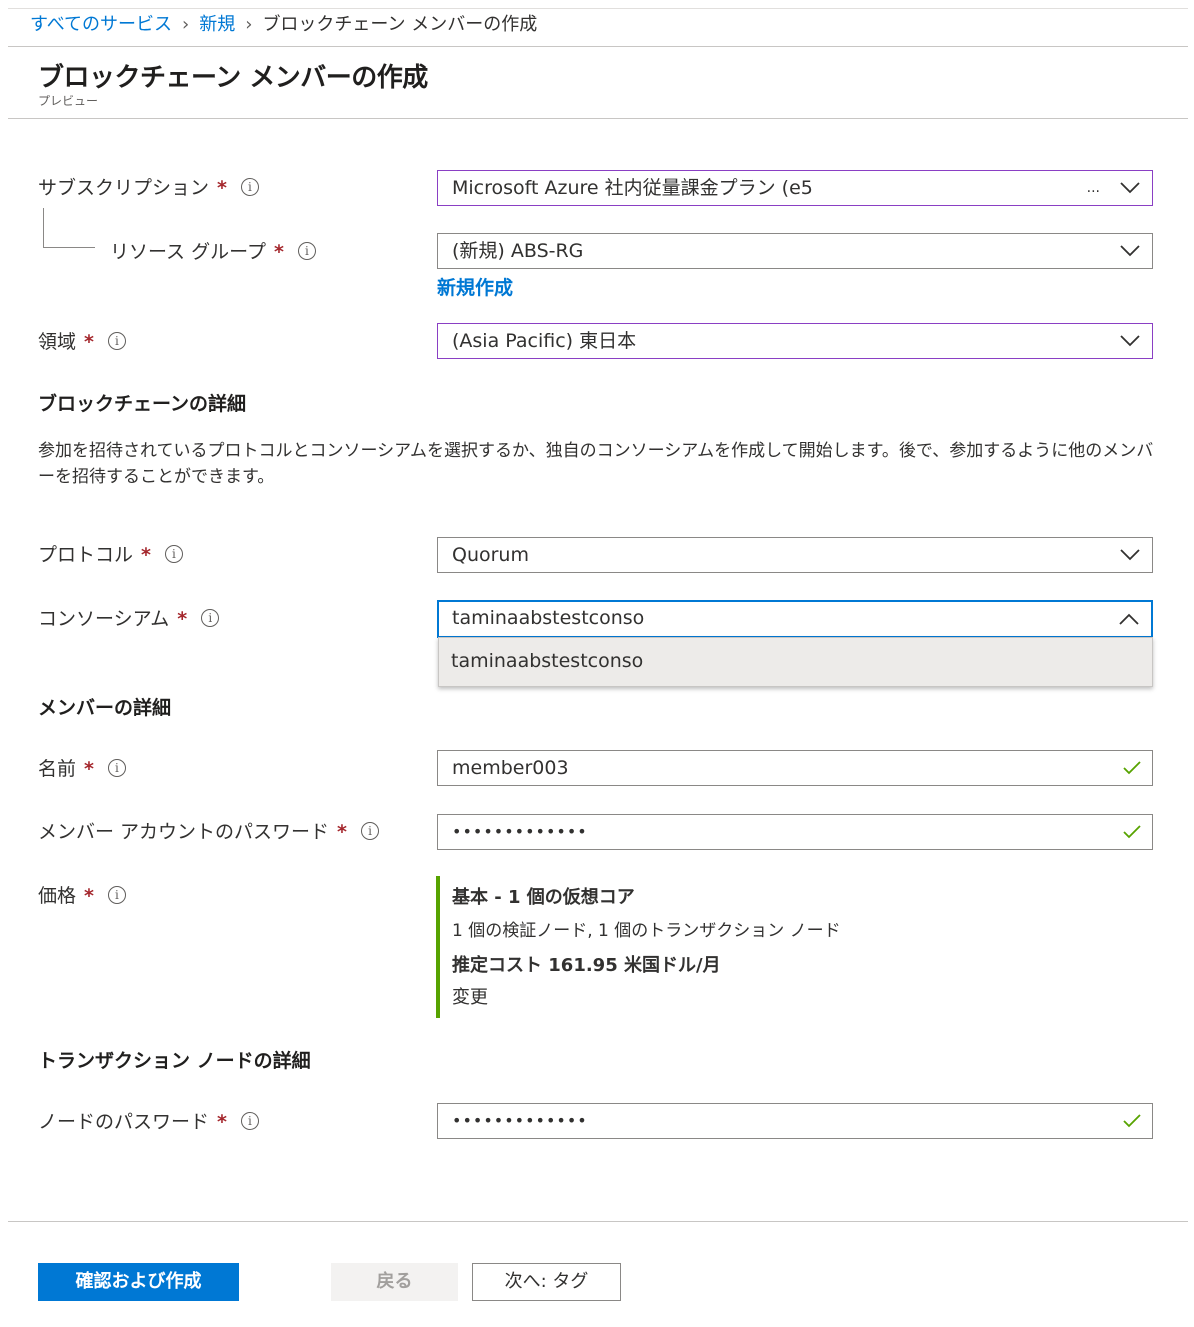 This screenshot has width=1194, height=1327. What do you see at coordinates (518, 251) in the screenshot?
I see `resource-group-value: (新規) ABS-RG` at bounding box center [518, 251].